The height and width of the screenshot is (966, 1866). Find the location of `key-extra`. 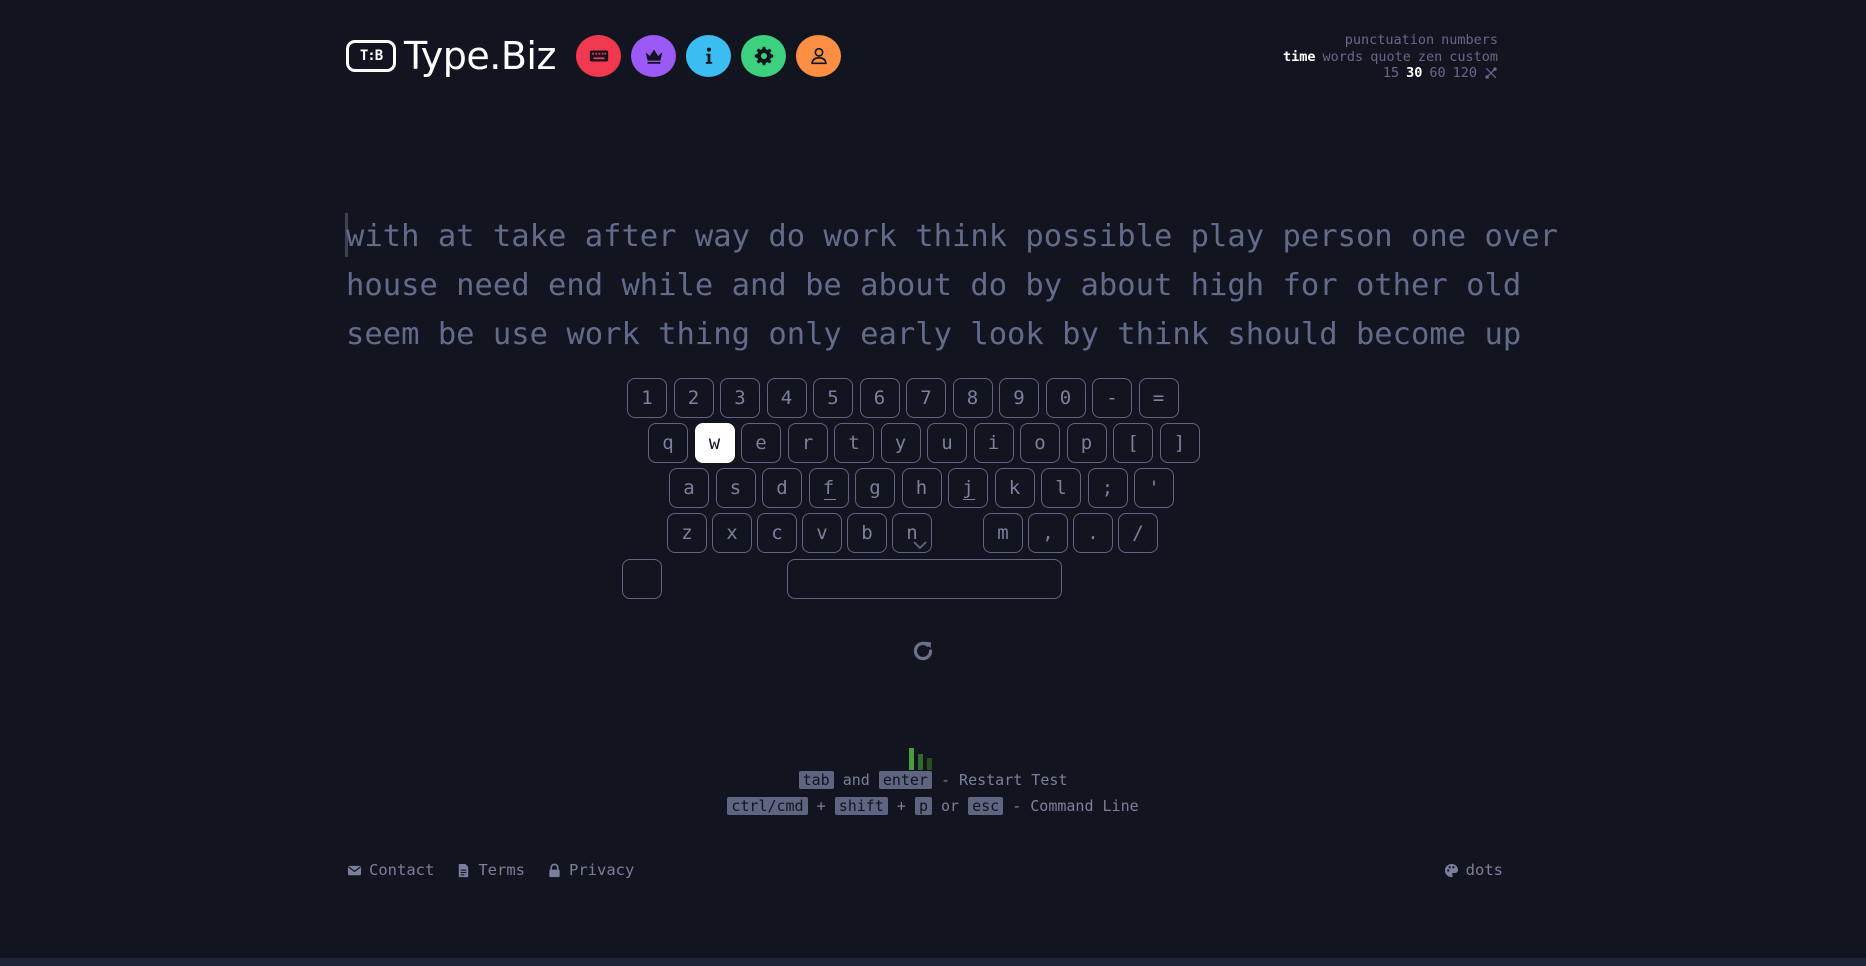

key-extra is located at coordinates (642, 579).